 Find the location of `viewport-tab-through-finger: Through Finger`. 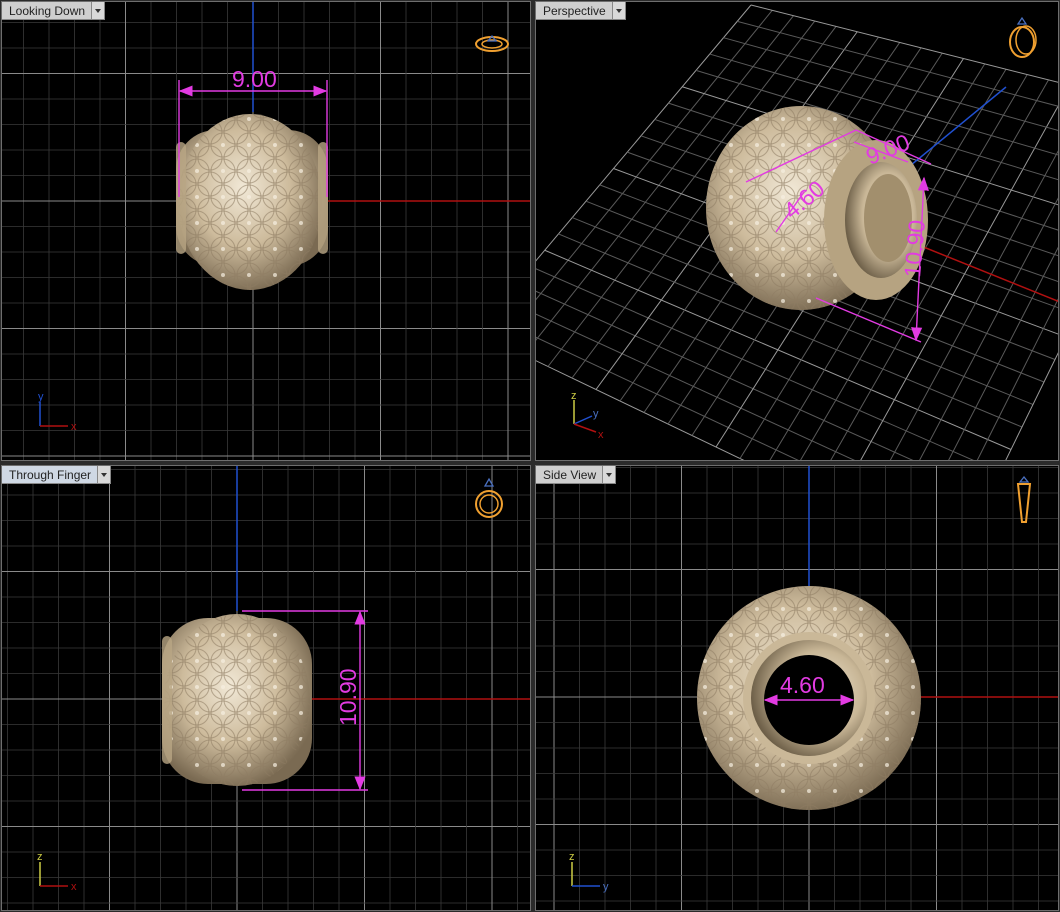

viewport-tab-through-finger: Through Finger is located at coordinates (57, 475).